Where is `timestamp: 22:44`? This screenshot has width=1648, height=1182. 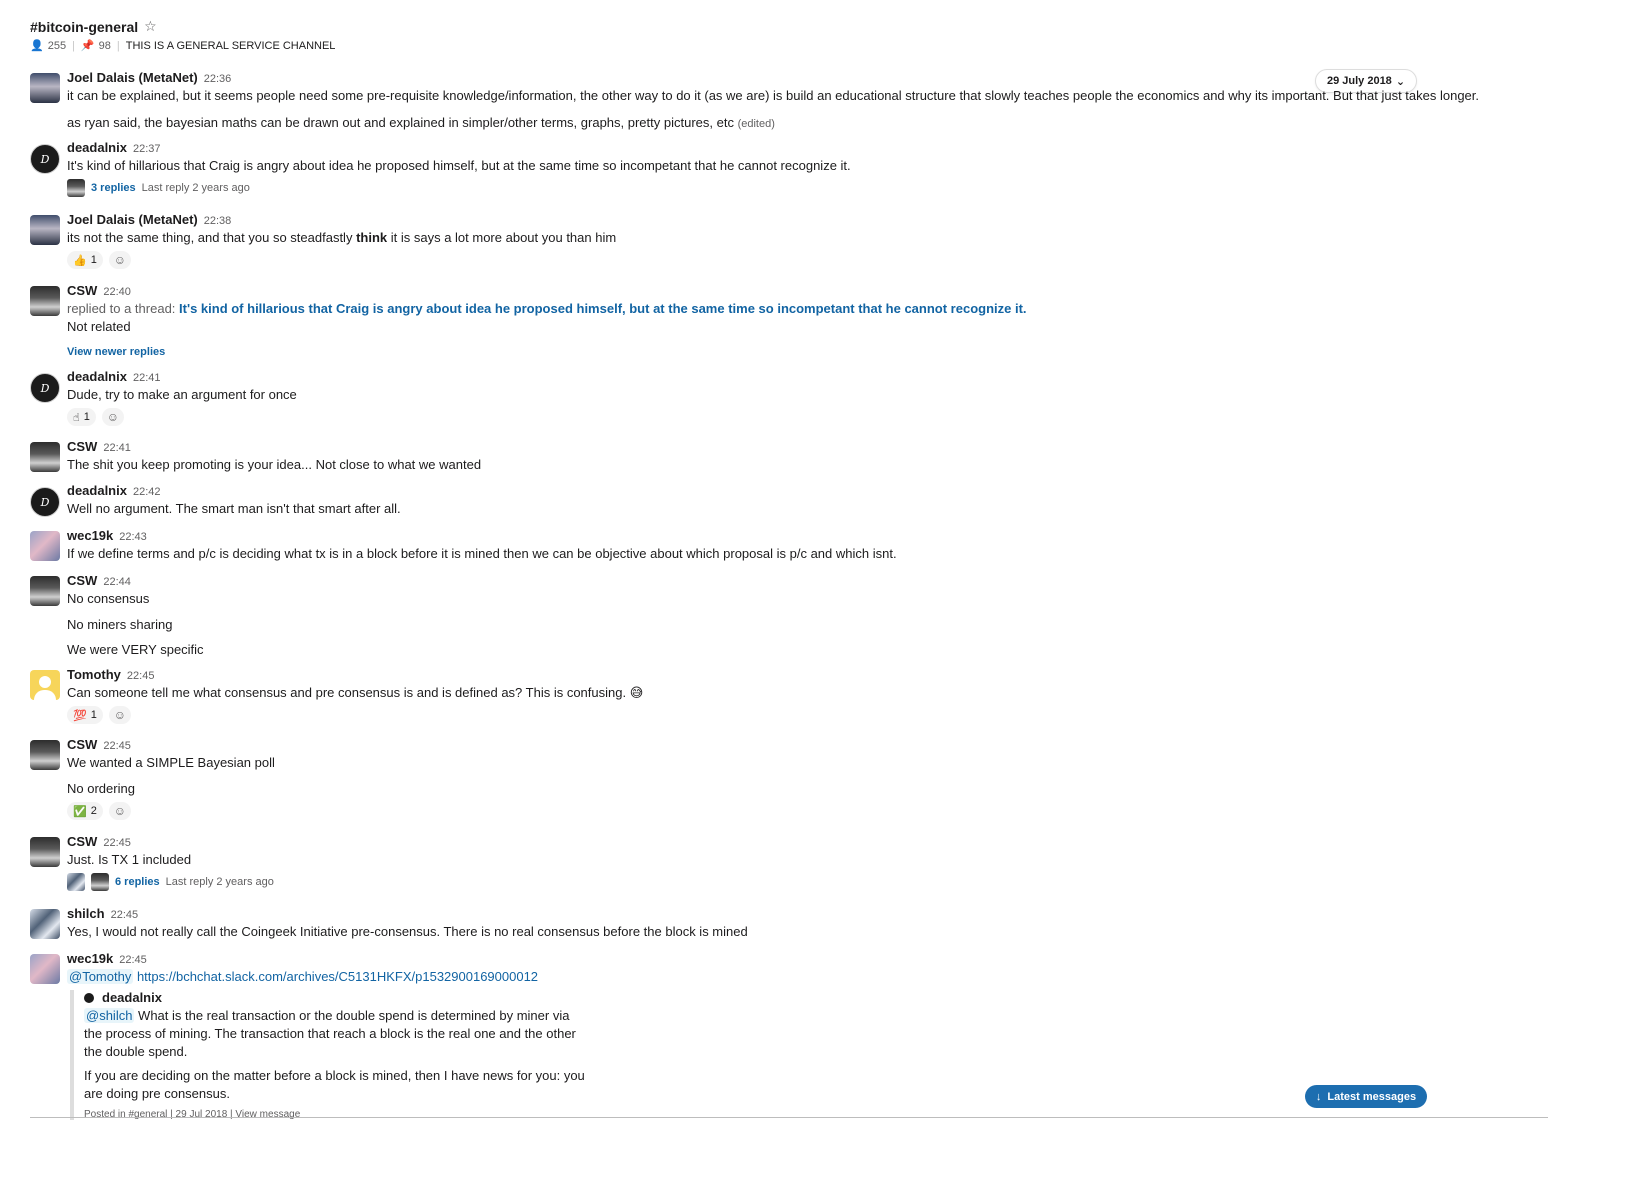
timestamp: 22:44 is located at coordinates (117, 582).